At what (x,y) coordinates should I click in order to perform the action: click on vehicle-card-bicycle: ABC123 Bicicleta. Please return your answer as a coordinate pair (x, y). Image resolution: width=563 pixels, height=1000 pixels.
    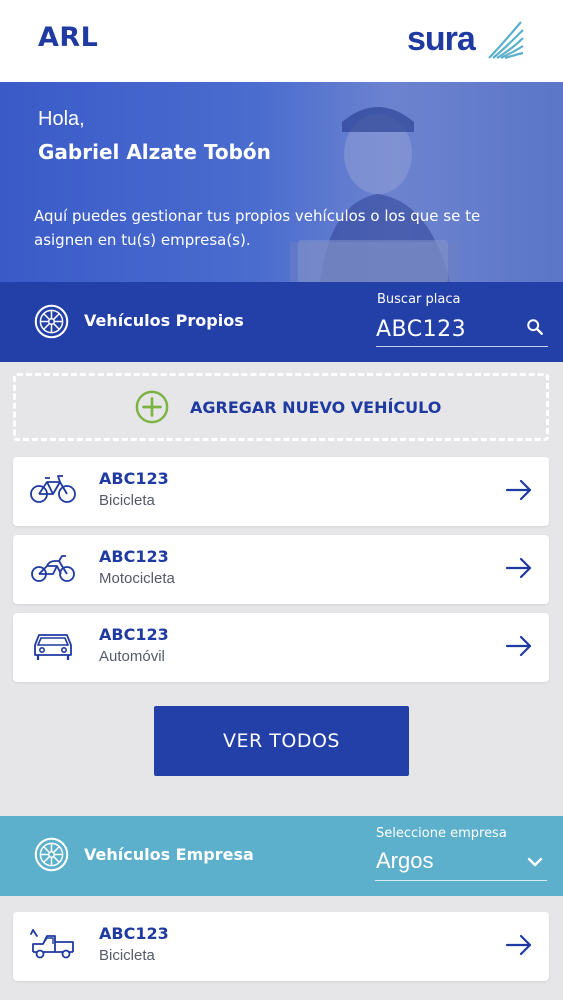
    Looking at the image, I should click on (281, 491).